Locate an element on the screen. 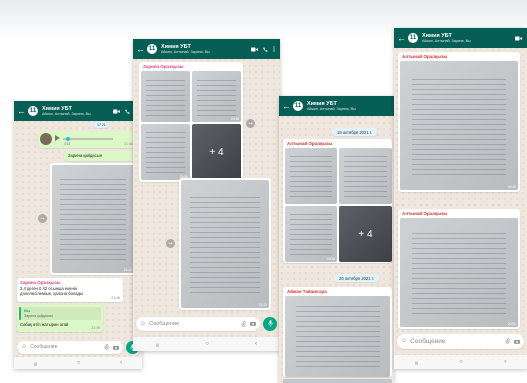 The image size is (527, 383). sender-avatar is located at coordinates (46, 139).